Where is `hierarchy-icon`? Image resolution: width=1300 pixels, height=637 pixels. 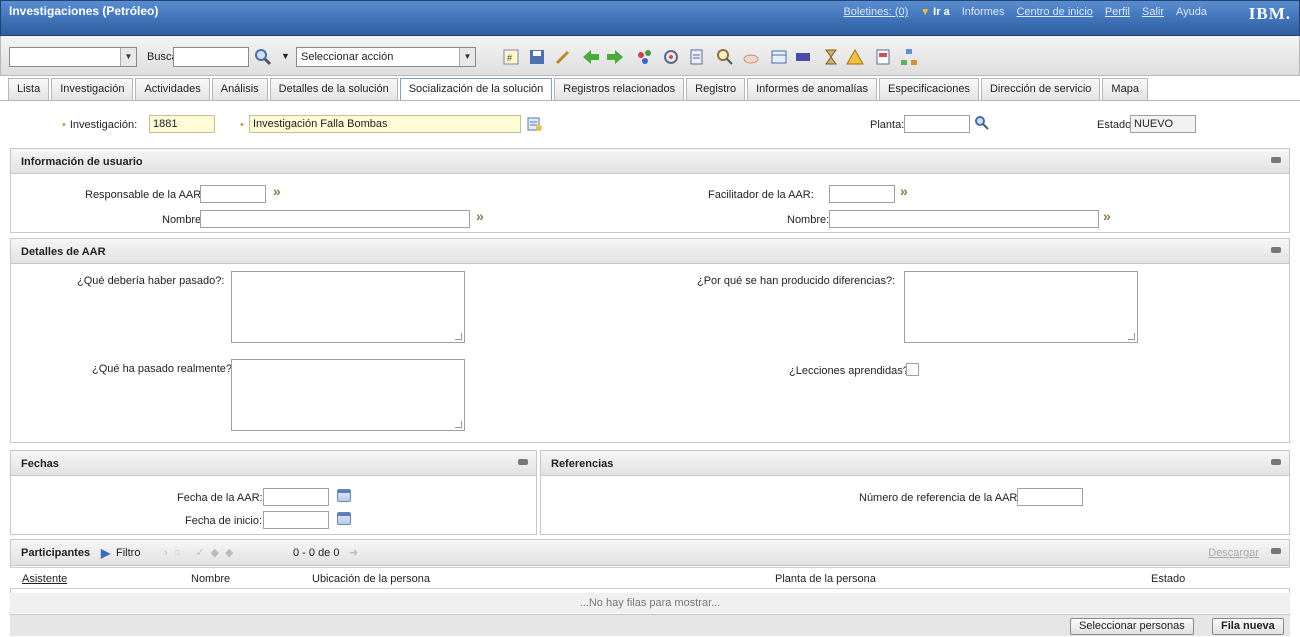
hierarchy-icon is located at coordinates (909, 57).